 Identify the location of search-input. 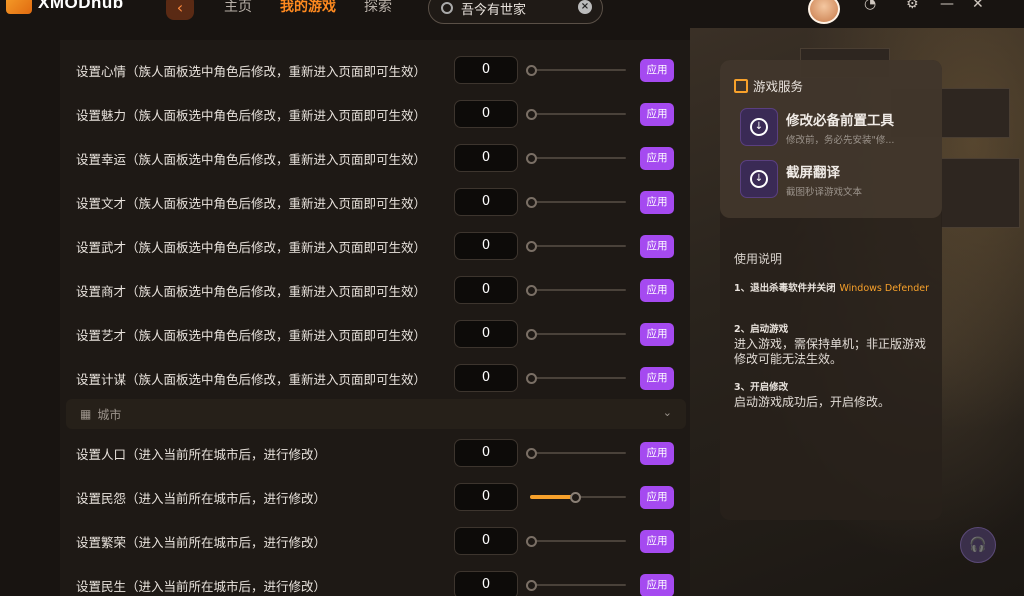
(516, 8).